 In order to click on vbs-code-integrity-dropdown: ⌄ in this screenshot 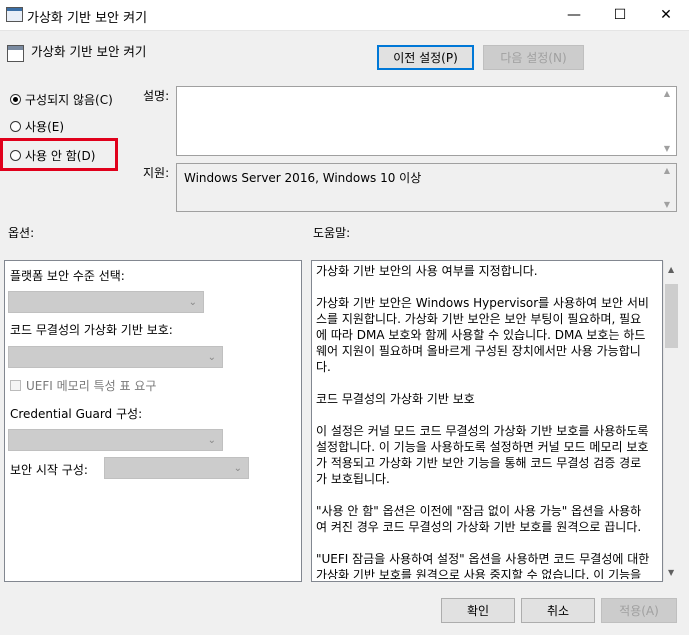, I will do `click(115, 357)`.